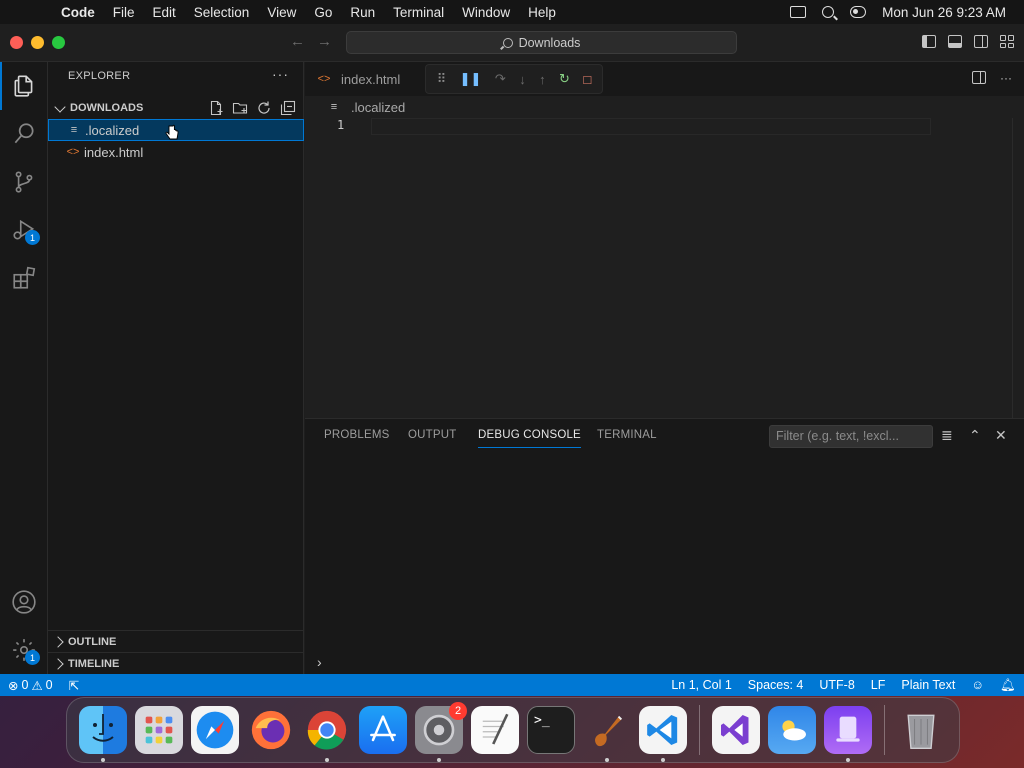 Image resolution: width=1024 pixels, height=768 pixels. What do you see at coordinates (24, 134) in the screenshot?
I see `search-view-icon` at bounding box center [24, 134].